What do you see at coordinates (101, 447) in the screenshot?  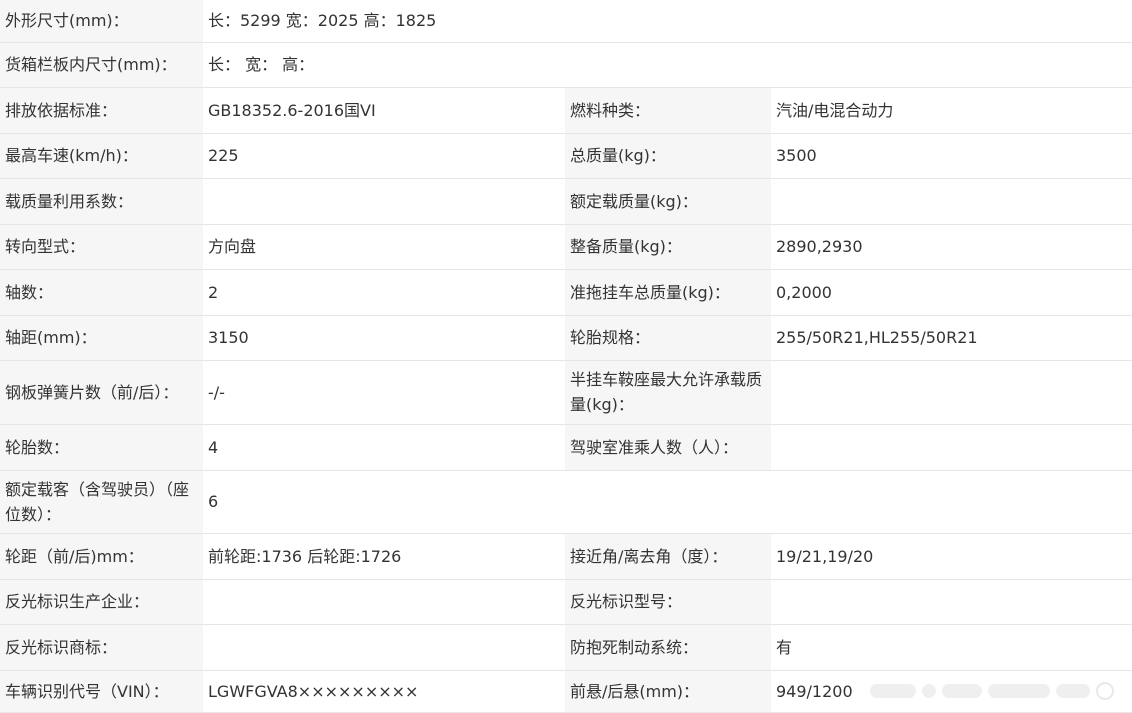 I see `spec-label: 轮胎数：` at bounding box center [101, 447].